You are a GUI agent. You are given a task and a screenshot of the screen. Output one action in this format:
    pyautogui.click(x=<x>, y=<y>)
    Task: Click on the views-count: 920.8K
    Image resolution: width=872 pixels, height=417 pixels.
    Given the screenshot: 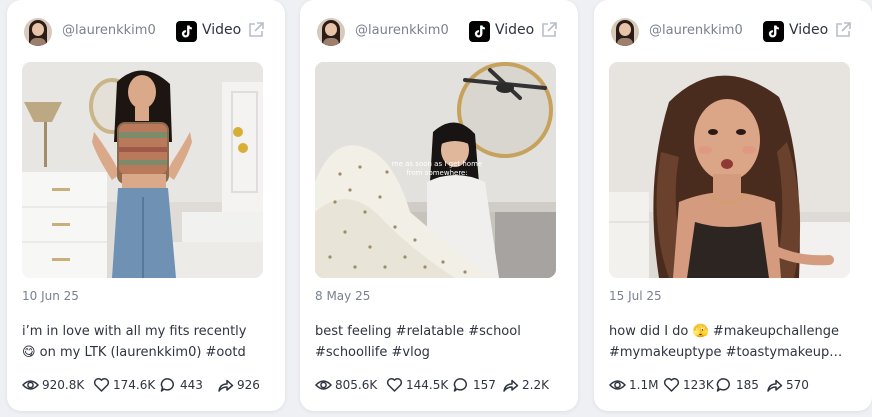 What is the action you would take?
    pyautogui.click(x=63, y=385)
    